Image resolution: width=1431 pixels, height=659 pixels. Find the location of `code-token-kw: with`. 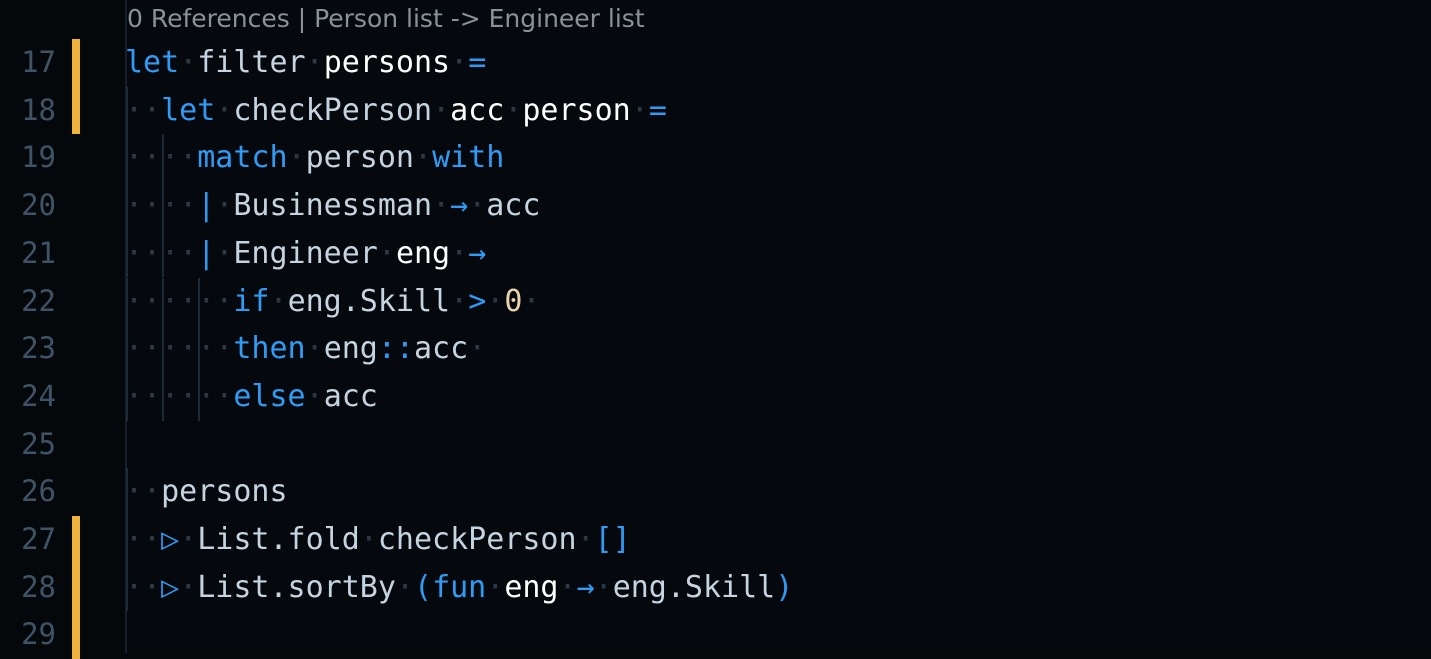

code-token-kw: with is located at coordinates (468, 158).